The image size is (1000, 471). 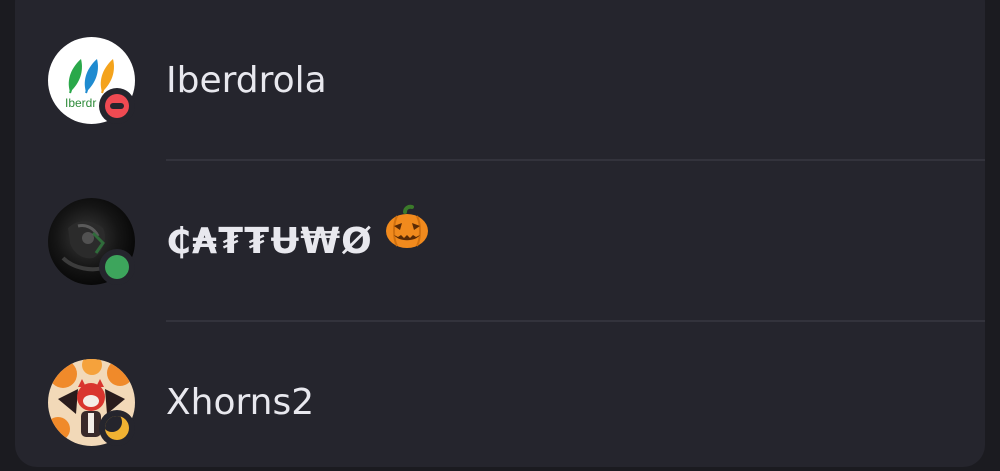 I want to click on member-name: Xhorns2, so click(x=240, y=394).